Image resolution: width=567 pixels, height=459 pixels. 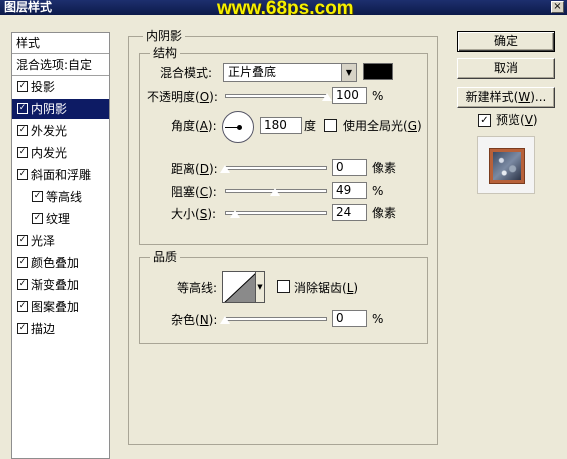 I want to click on distance-unit: 像素, so click(x=384, y=168).